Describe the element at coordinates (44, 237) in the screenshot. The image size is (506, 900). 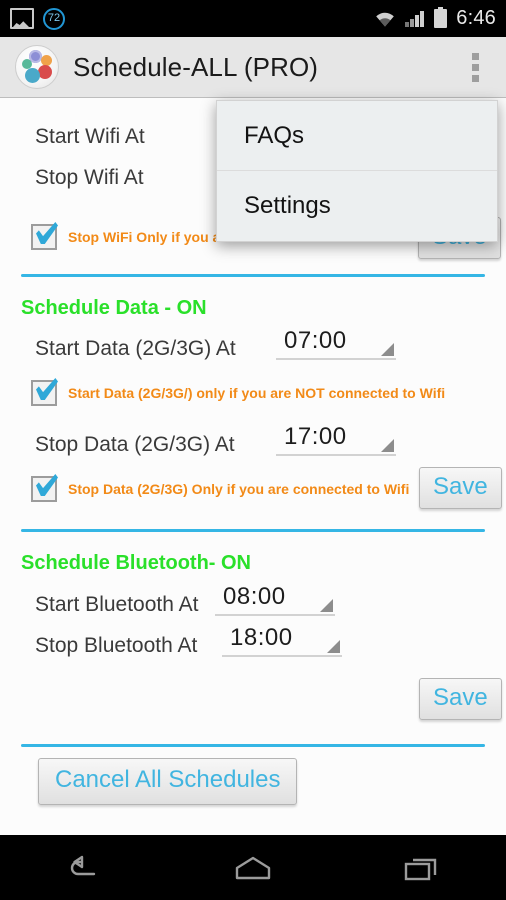
I see `wifi-stop-checkbox` at that location.